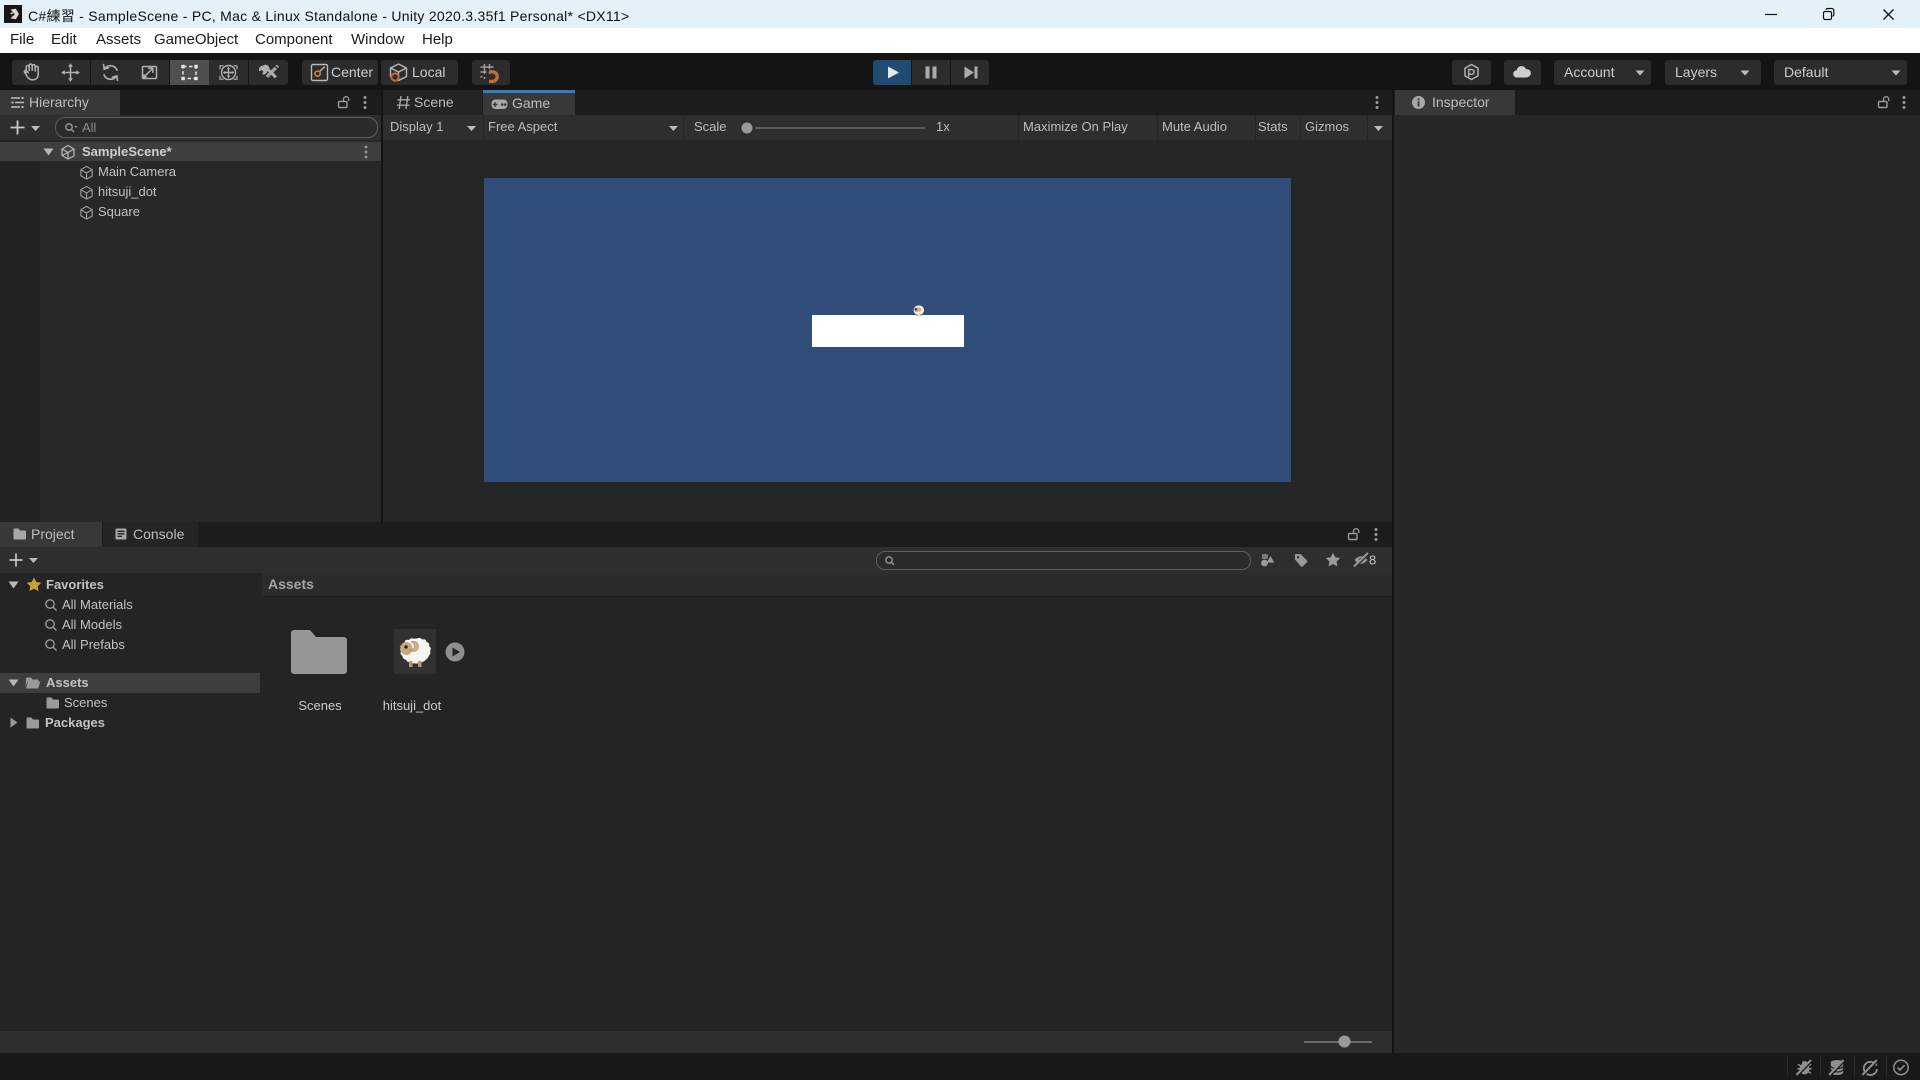 The height and width of the screenshot is (1080, 1920). I want to click on svg-text: 8, so click(1372, 560).